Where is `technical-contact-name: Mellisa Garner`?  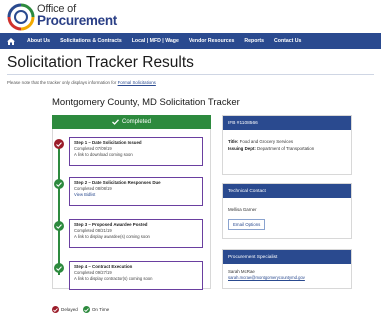
technical-contact-name: Mellisa Garner is located at coordinates (242, 209).